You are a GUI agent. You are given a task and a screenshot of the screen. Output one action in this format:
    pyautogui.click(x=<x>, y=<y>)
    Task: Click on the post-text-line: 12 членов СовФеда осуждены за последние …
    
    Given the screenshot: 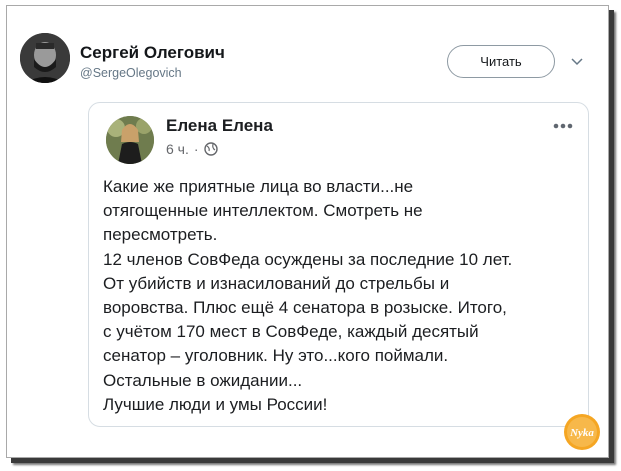 What is the action you would take?
    pyautogui.click(x=308, y=259)
    